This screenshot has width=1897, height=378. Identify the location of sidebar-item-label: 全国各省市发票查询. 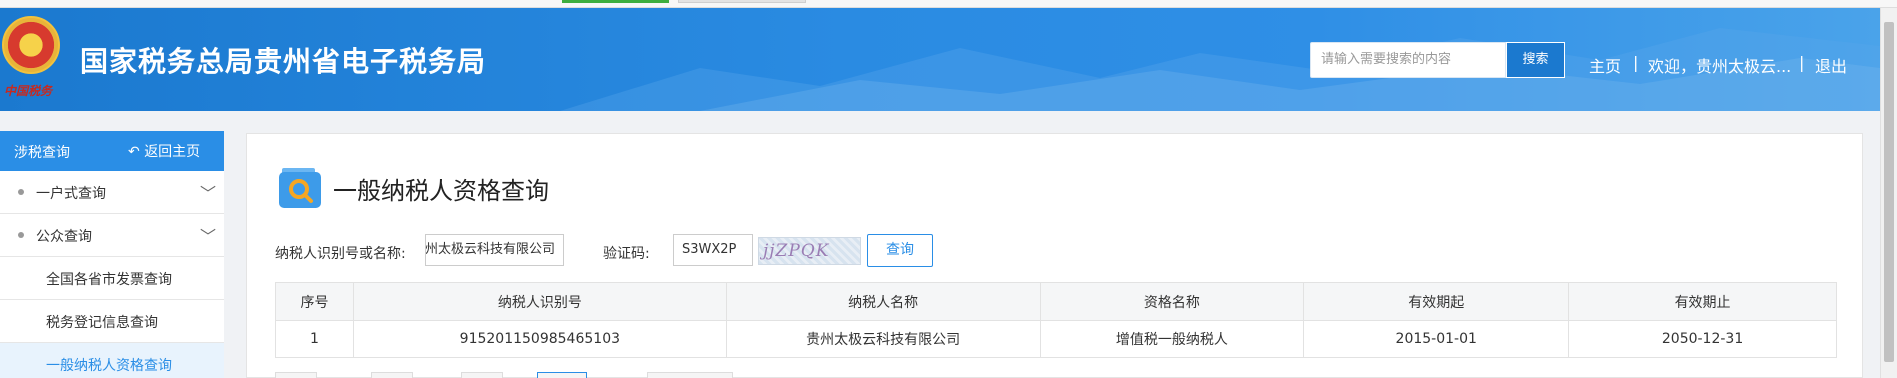
(109, 280).